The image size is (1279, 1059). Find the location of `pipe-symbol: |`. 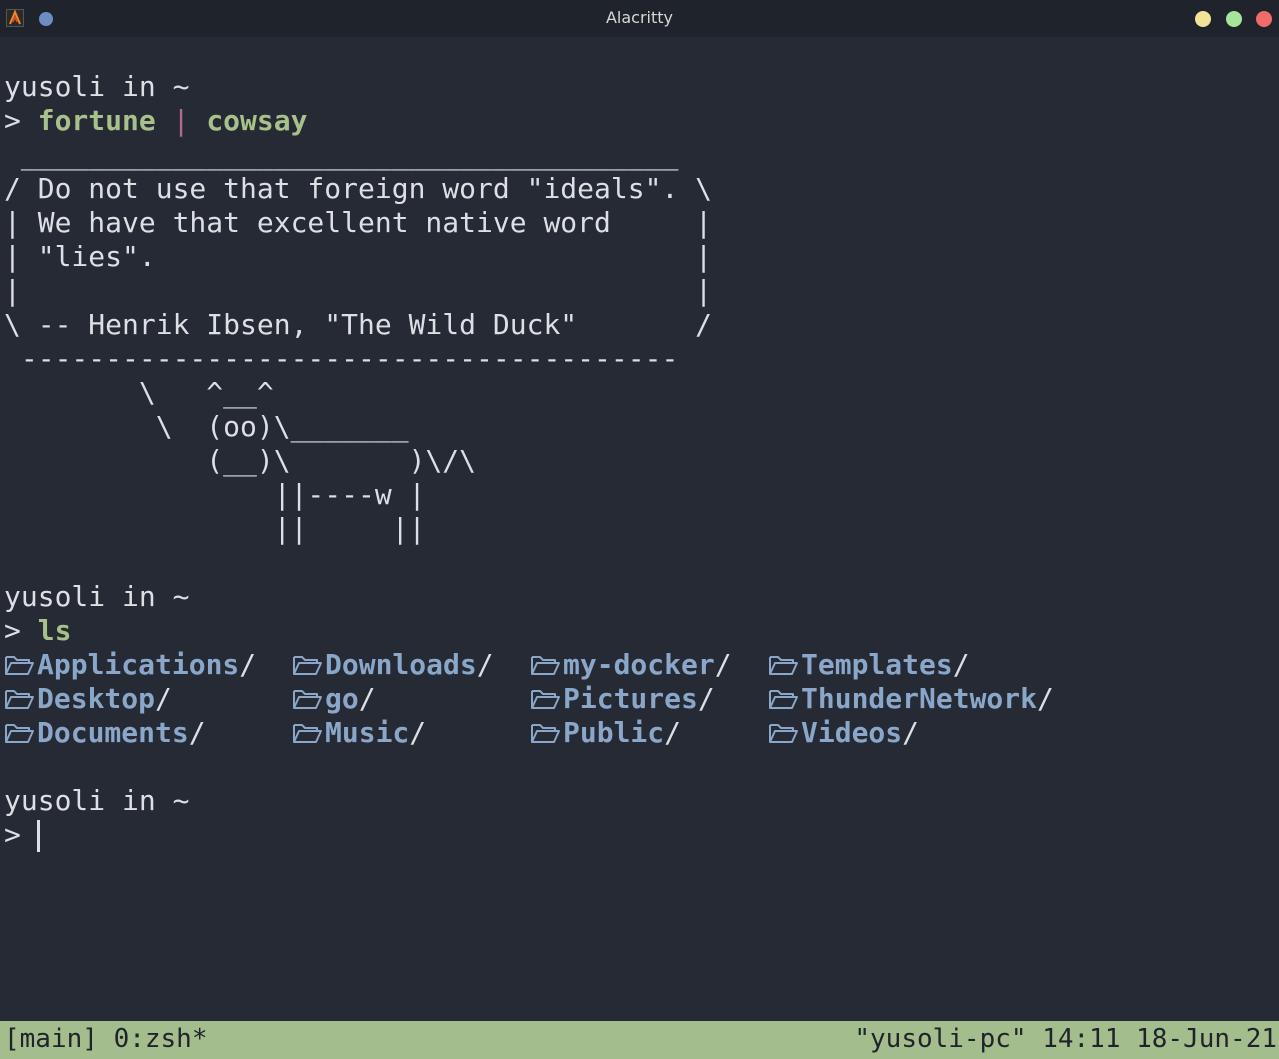

pipe-symbol: | is located at coordinates (181, 120).